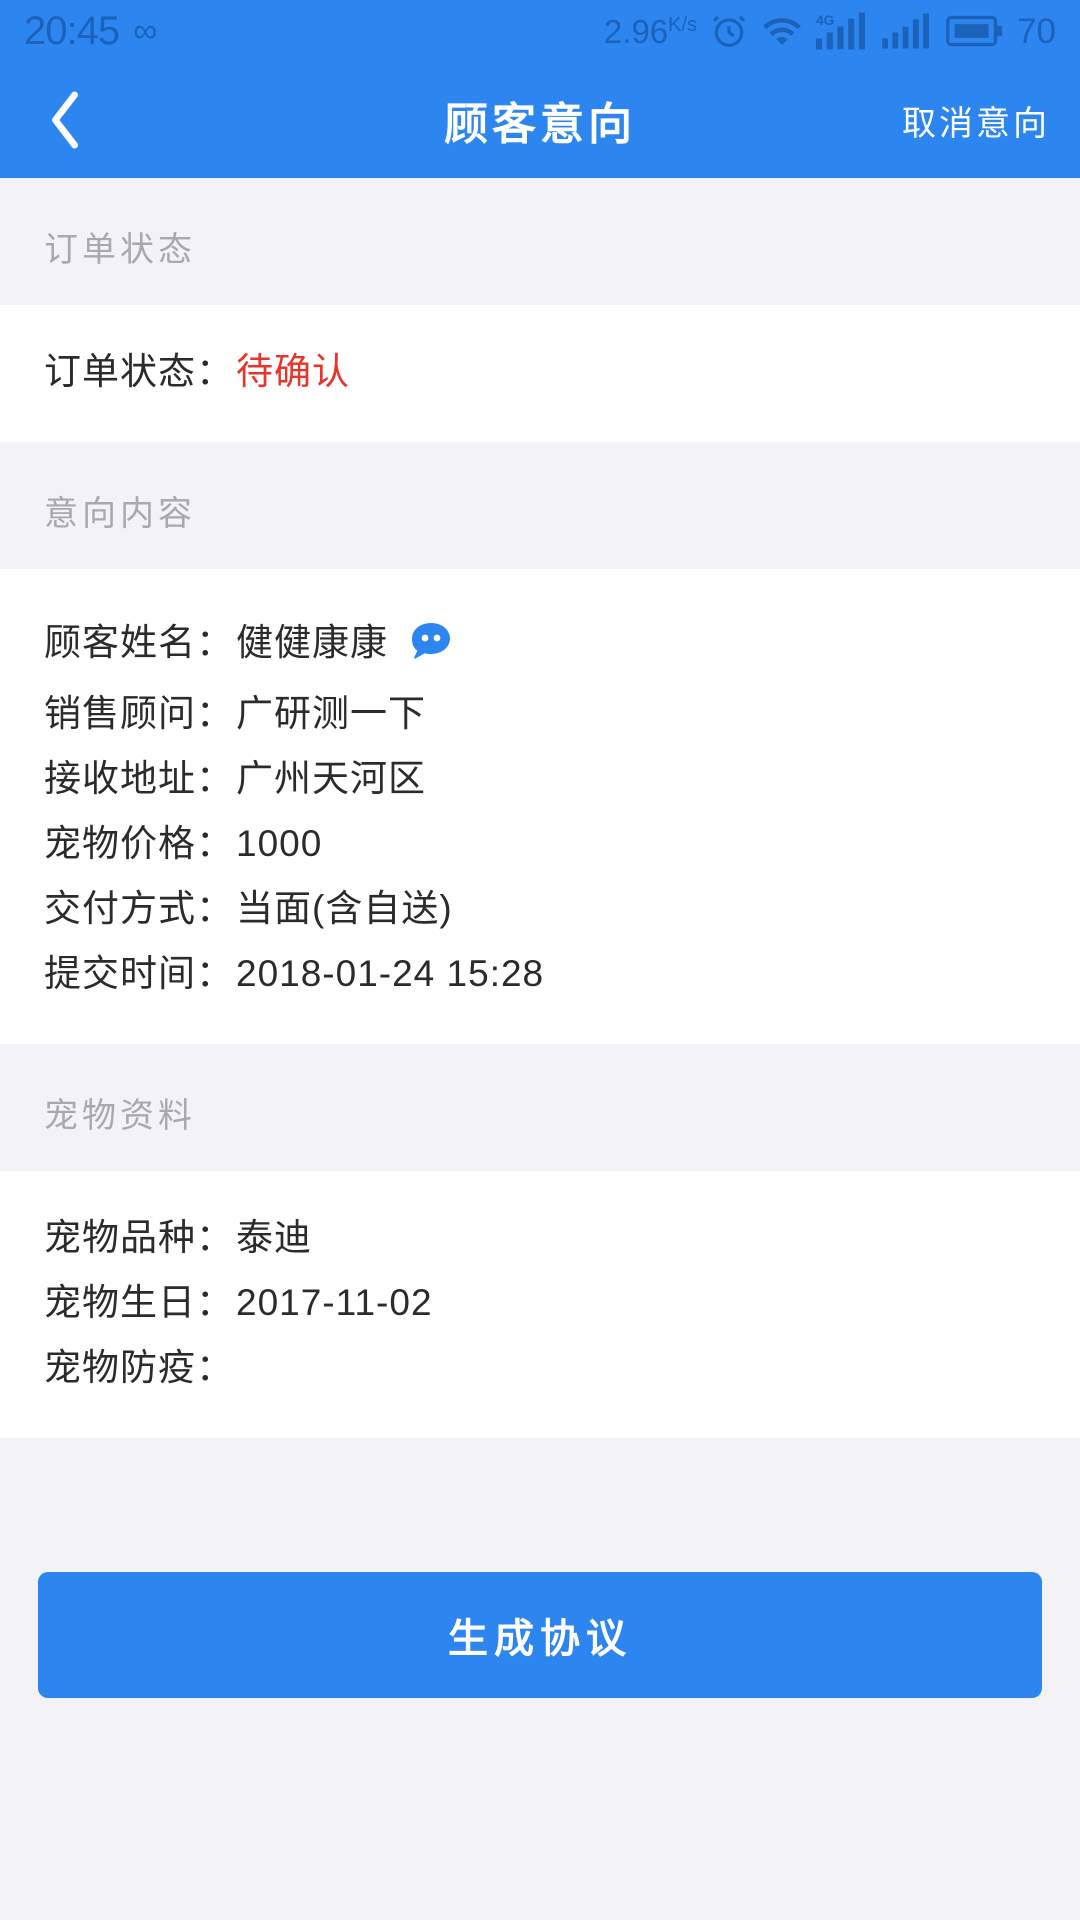 The image size is (1080, 1920). What do you see at coordinates (139, 1302) in the screenshot?
I see `row-label: 宠物生日：` at bounding box center [139, 1302].